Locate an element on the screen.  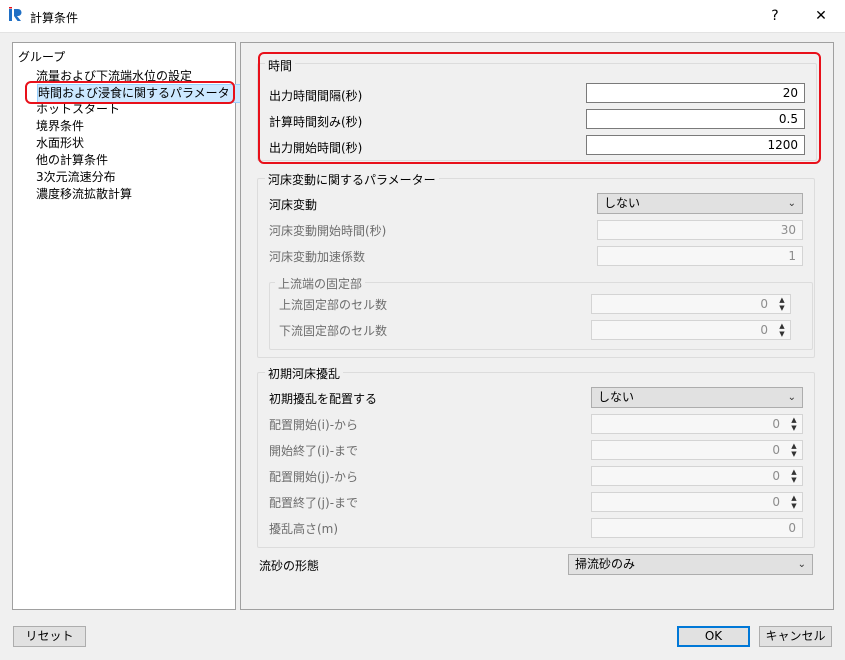
j-end-value: 0 is located at coordinates (776, 502).